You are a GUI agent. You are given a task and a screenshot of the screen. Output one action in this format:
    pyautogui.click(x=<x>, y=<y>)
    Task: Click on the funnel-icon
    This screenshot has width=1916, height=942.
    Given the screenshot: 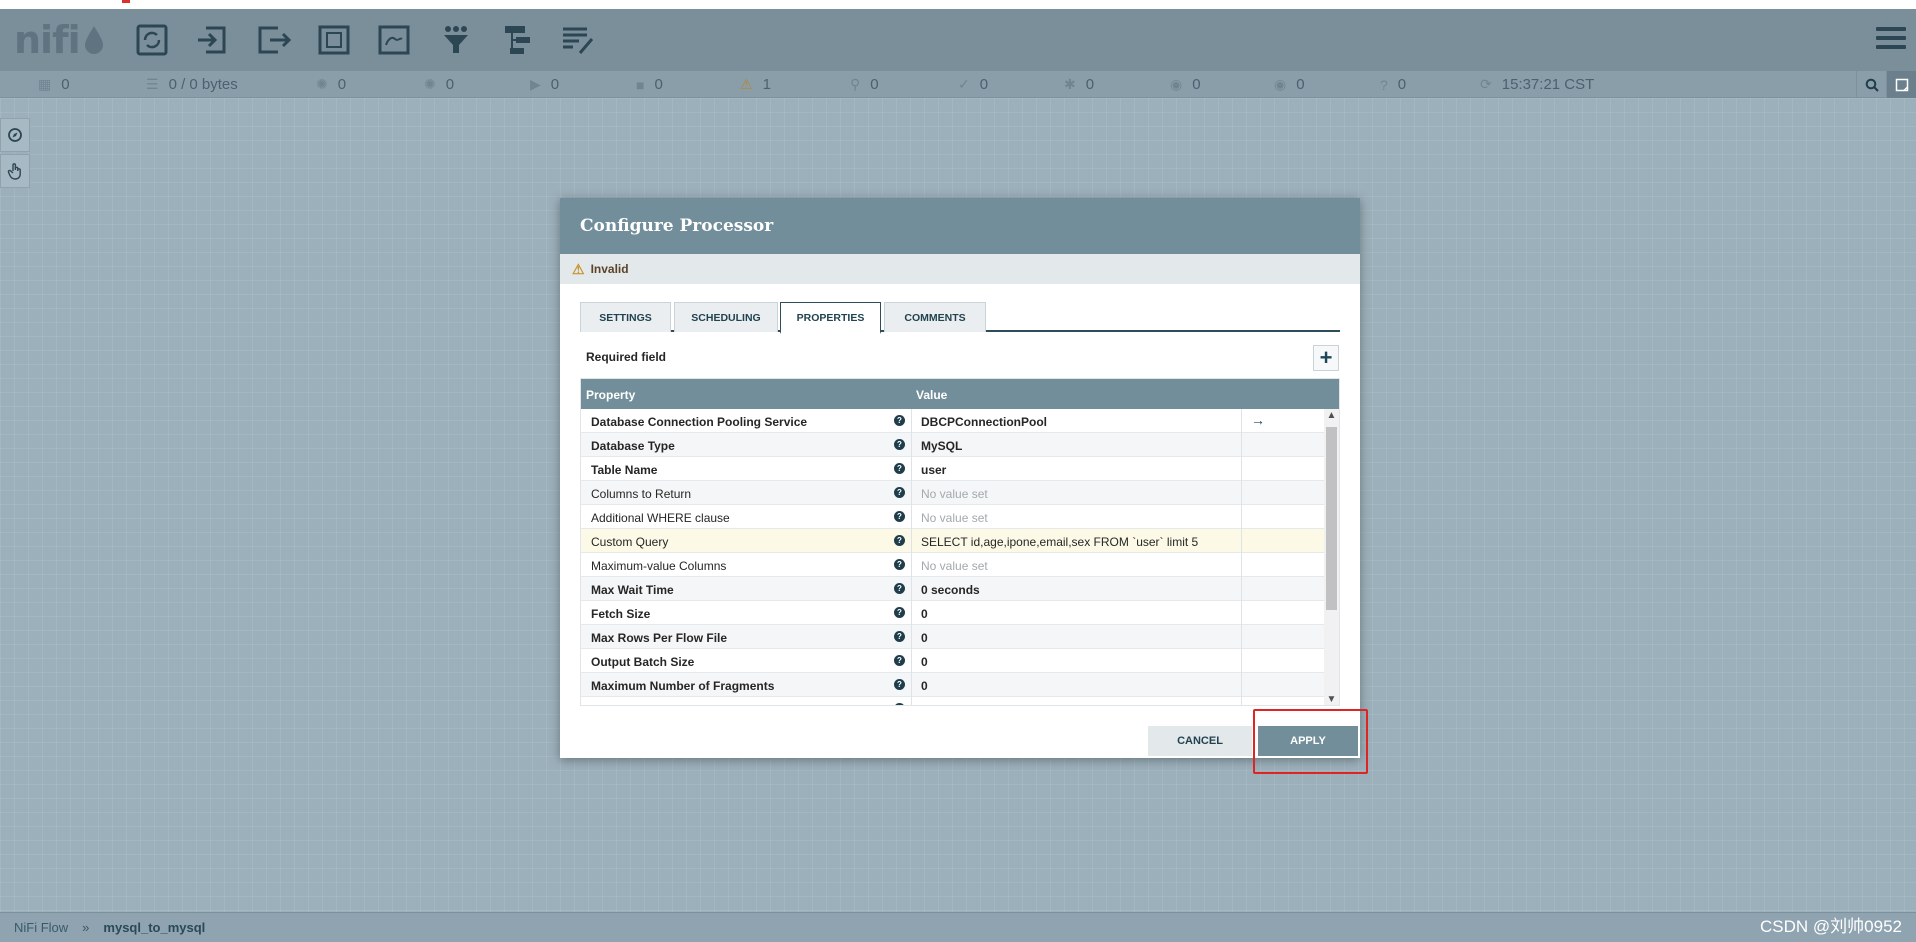 What is the action you would take?
    pyautogui.click(x=456, y=40)
    